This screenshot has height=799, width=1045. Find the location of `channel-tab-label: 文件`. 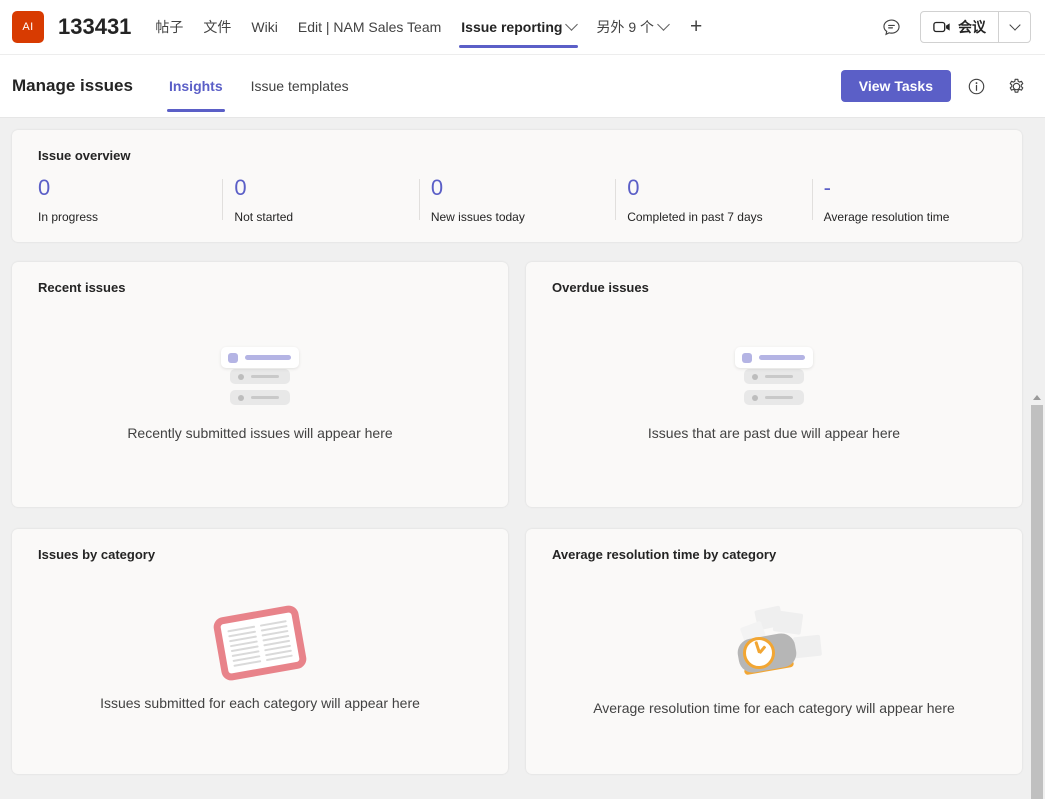

channel-tab-label: 文件 is located at coordinates (217, 27).